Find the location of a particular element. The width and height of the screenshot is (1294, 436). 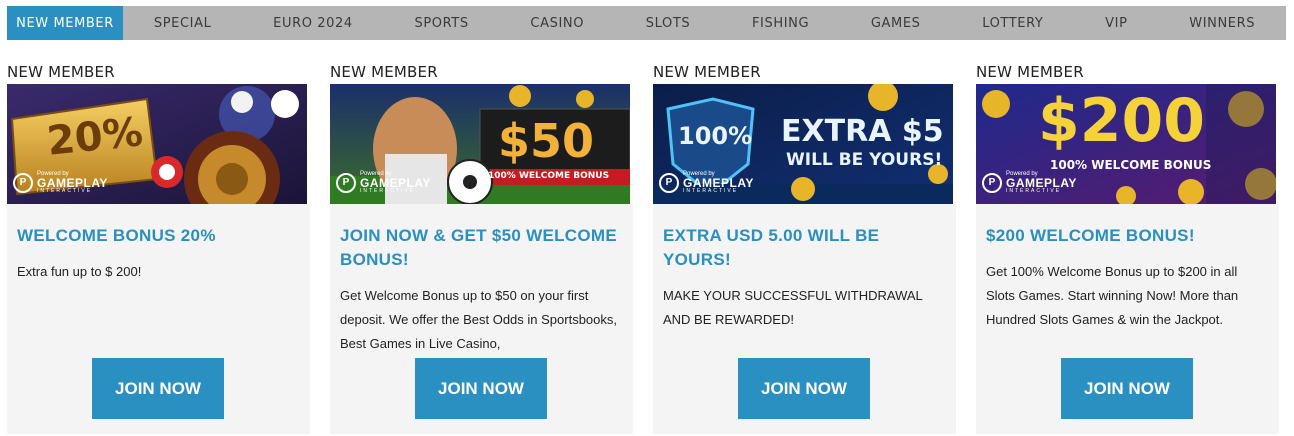

banner-subline: WILL BE YOURS! is located at coordinates (864, 160).